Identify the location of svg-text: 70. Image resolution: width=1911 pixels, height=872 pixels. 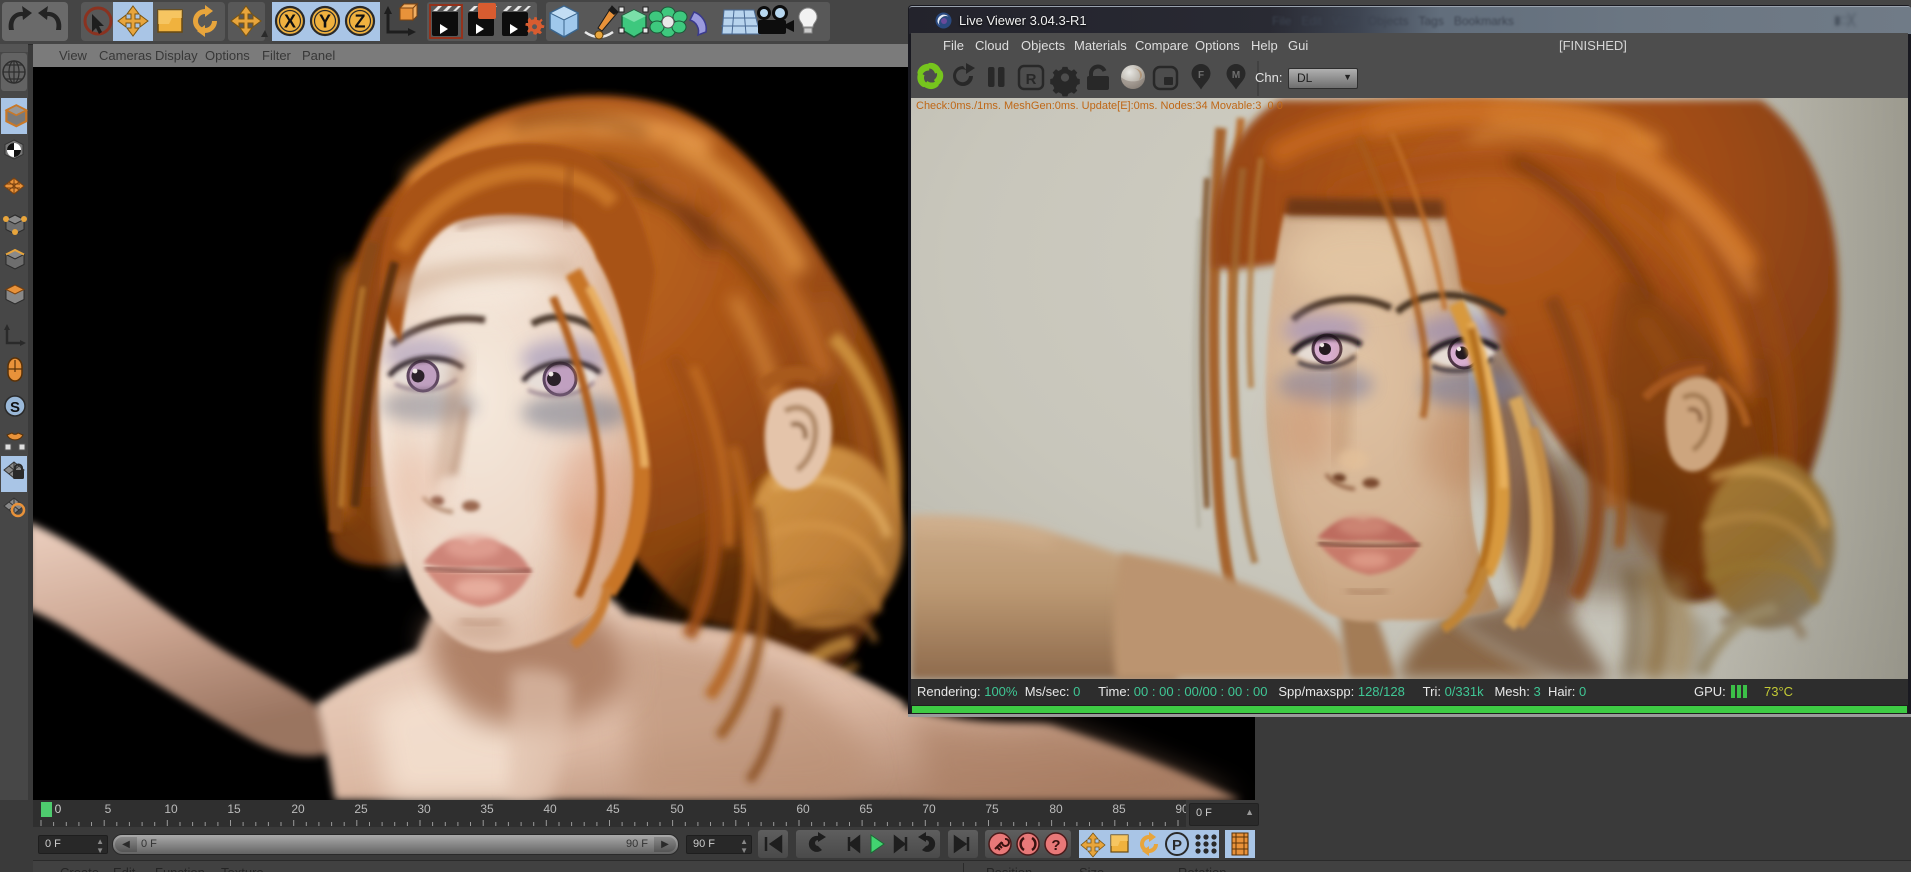
(929, 809).